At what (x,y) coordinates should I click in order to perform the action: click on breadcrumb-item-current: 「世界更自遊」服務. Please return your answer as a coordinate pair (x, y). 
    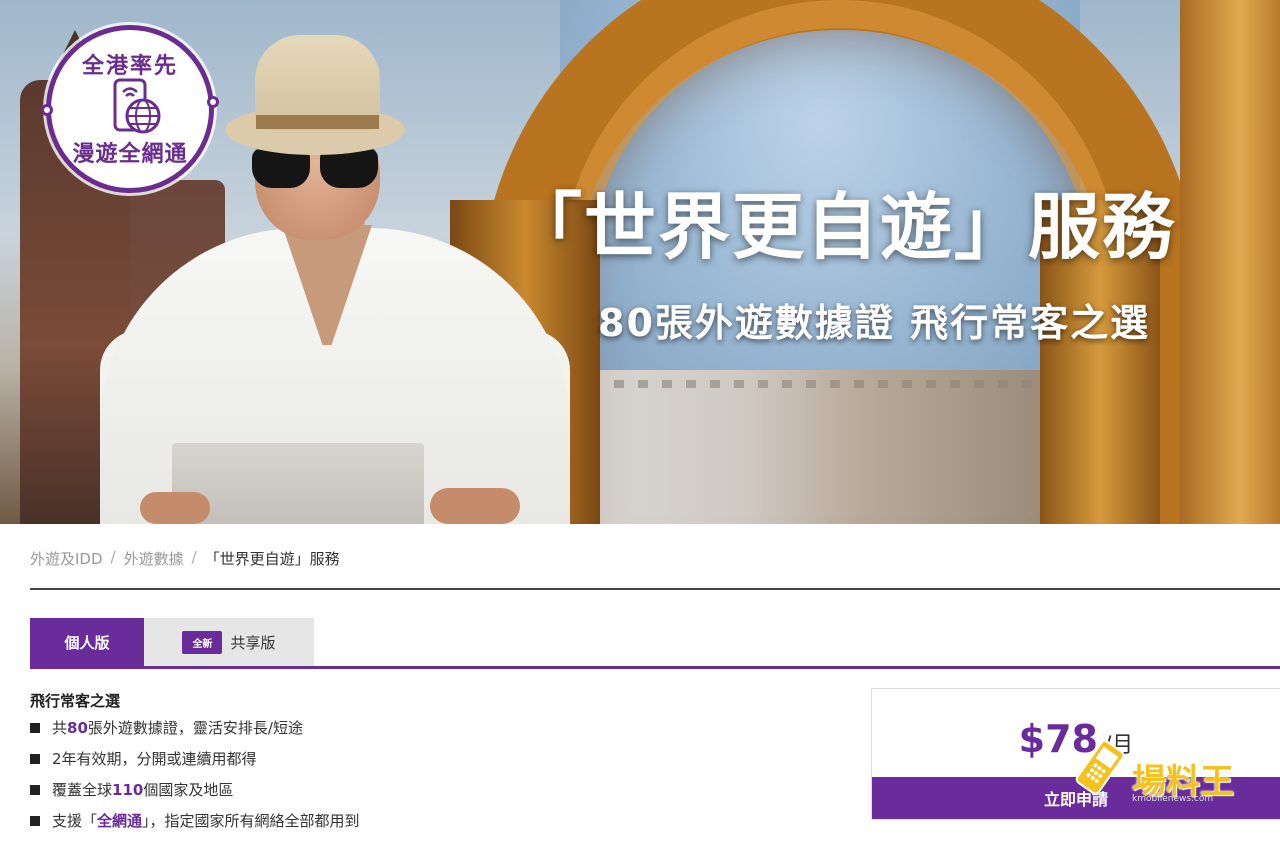
    Looking at the image, I should click on (272, 559).